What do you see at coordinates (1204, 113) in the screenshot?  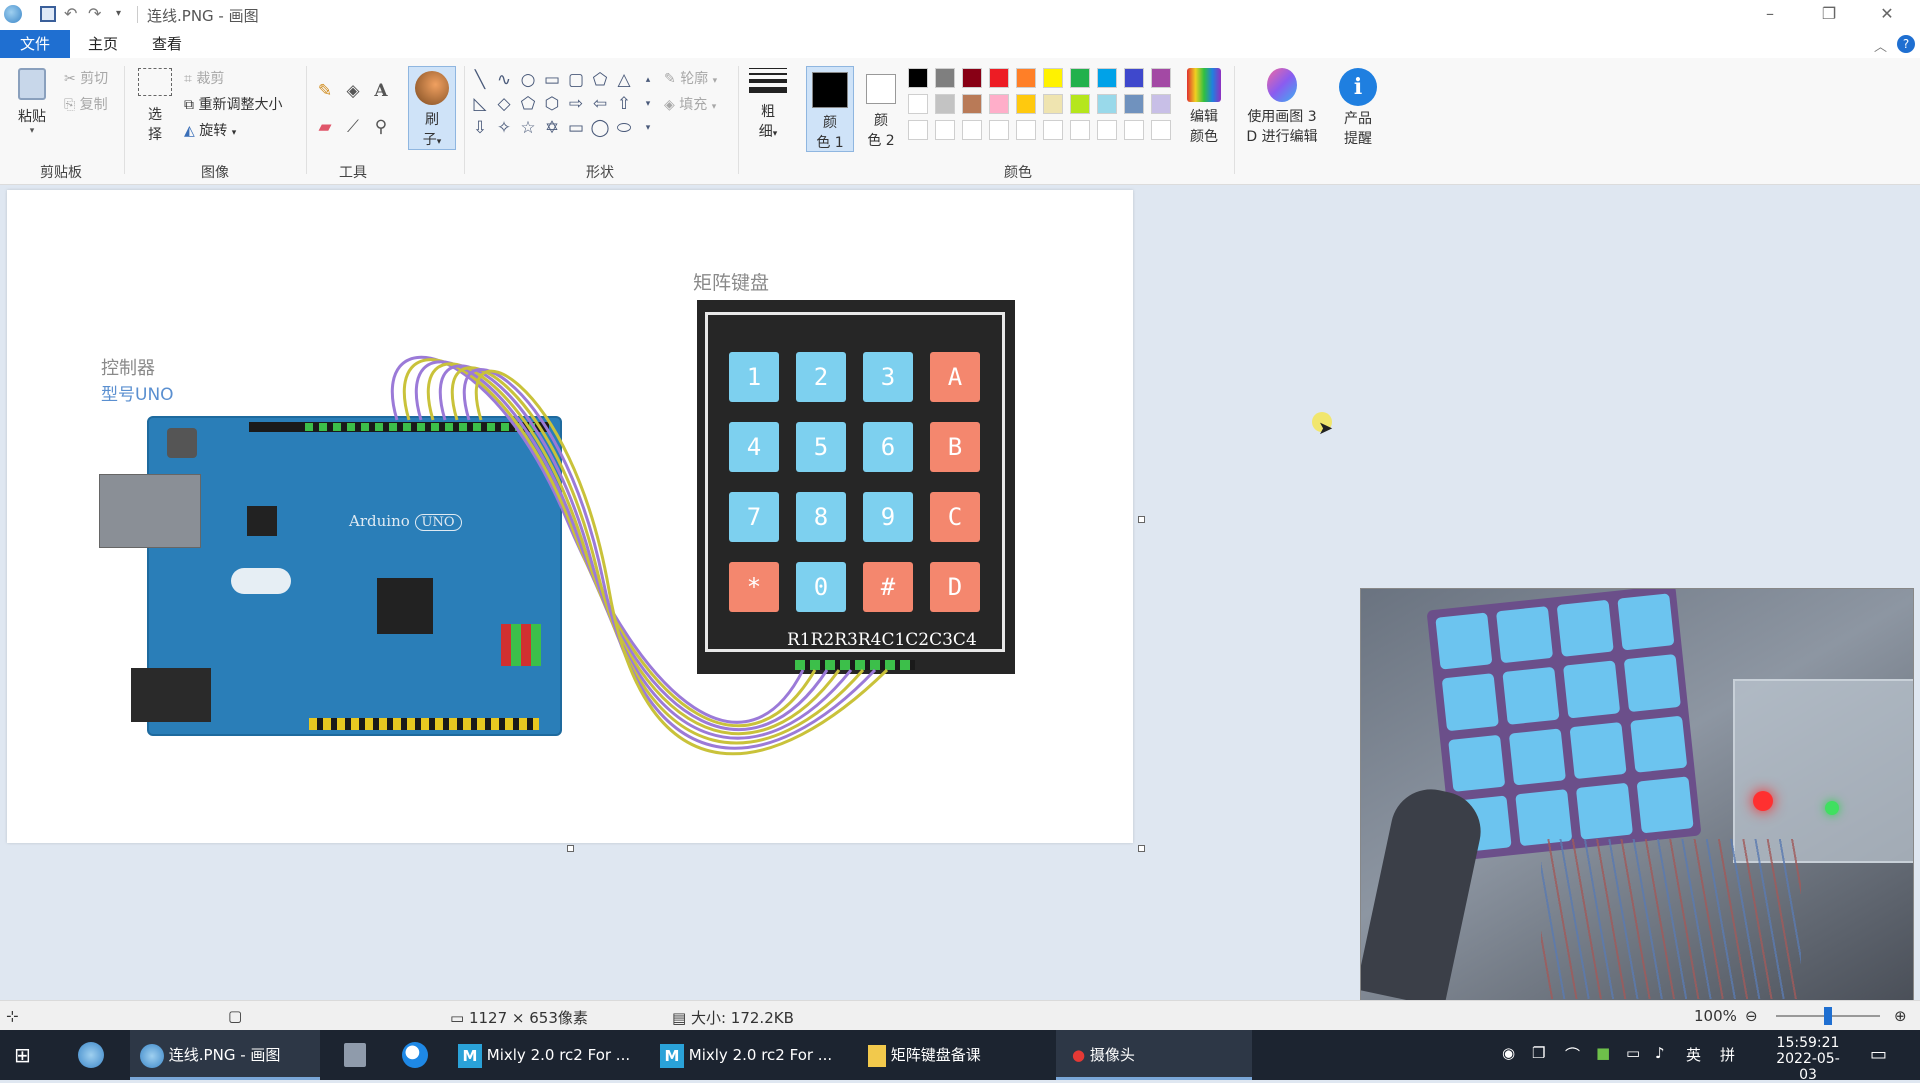 I see `edit-colors-button: 编辑 颜色` at bounding box center [1204, 113].